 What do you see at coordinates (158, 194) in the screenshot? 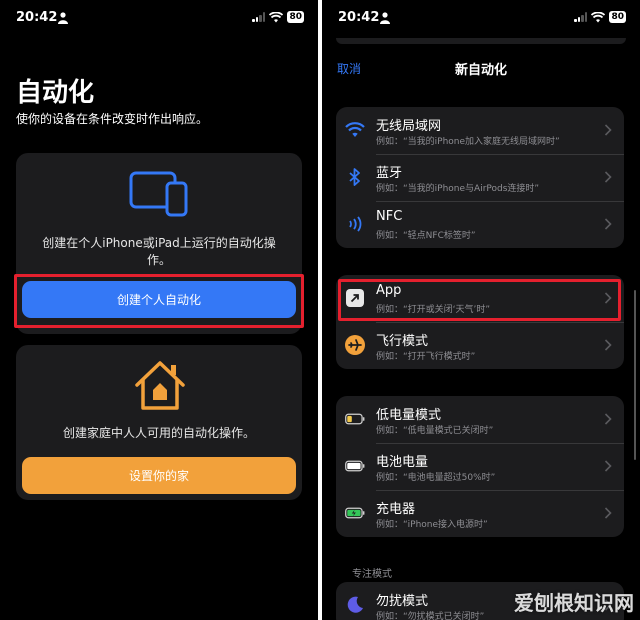
I see `devices-icon` at bounding box center [158, 194].